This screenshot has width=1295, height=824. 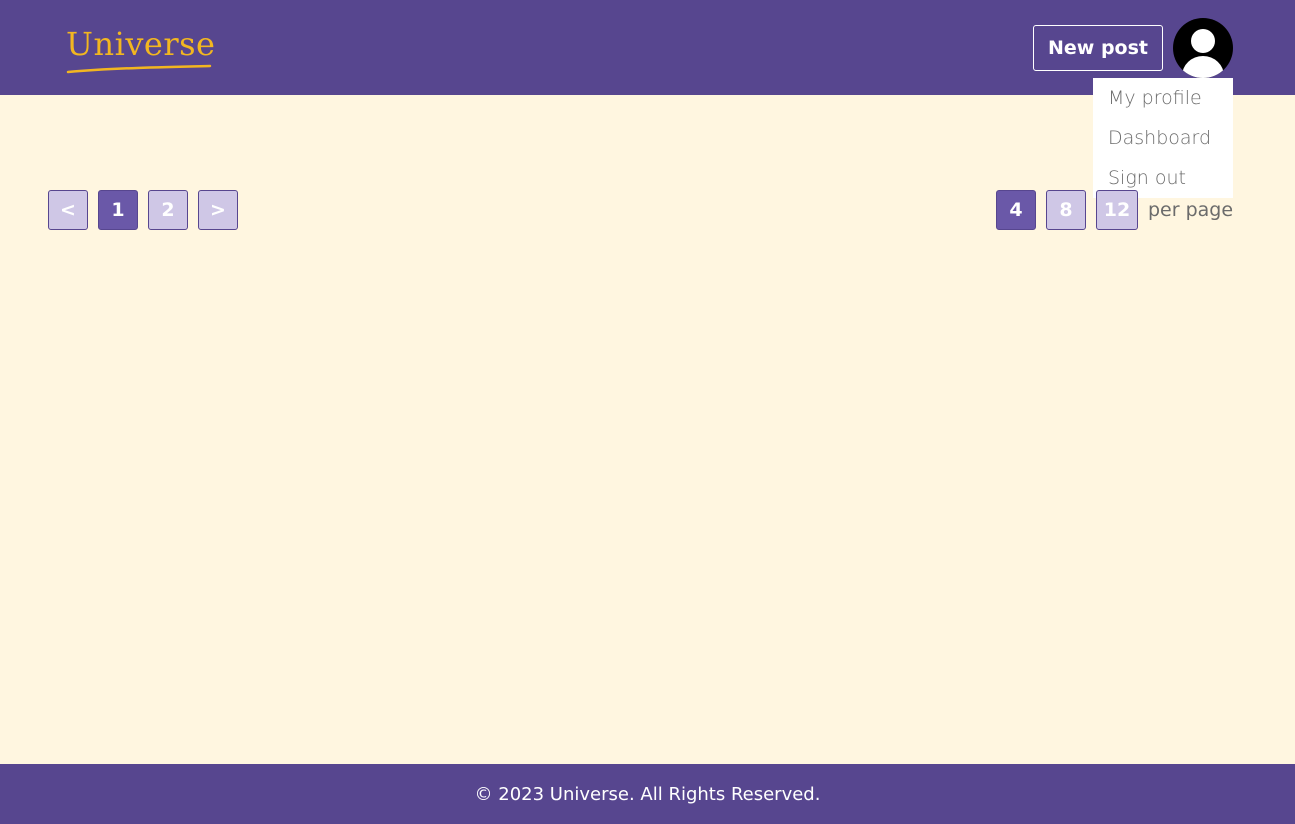 What do you see at coordinates (1117, 210) in the screenshot?
I see `per-page-option-12: 12` at bounding box center [1117, 210].